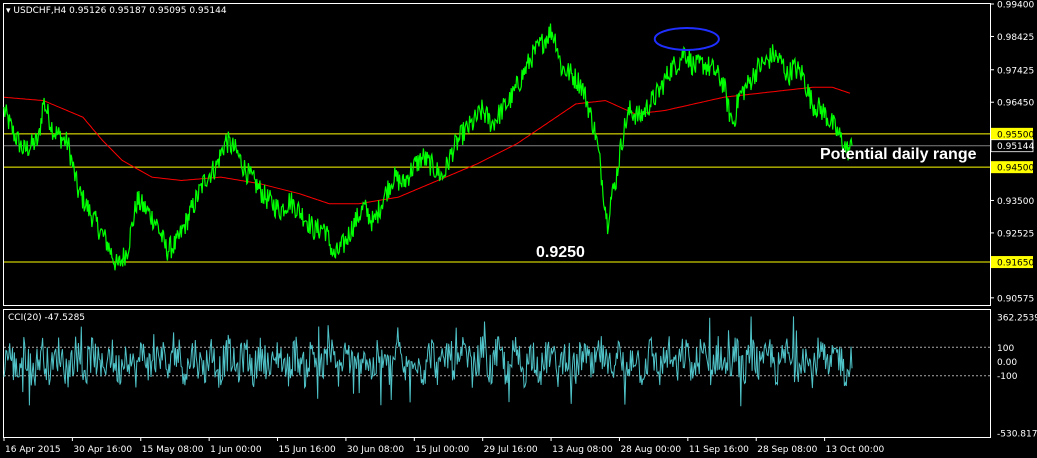 The width and height of the screenshot is (1037, 458). I want to click on cci-ytick-label-0: 362.2539, so click(1017, 319).